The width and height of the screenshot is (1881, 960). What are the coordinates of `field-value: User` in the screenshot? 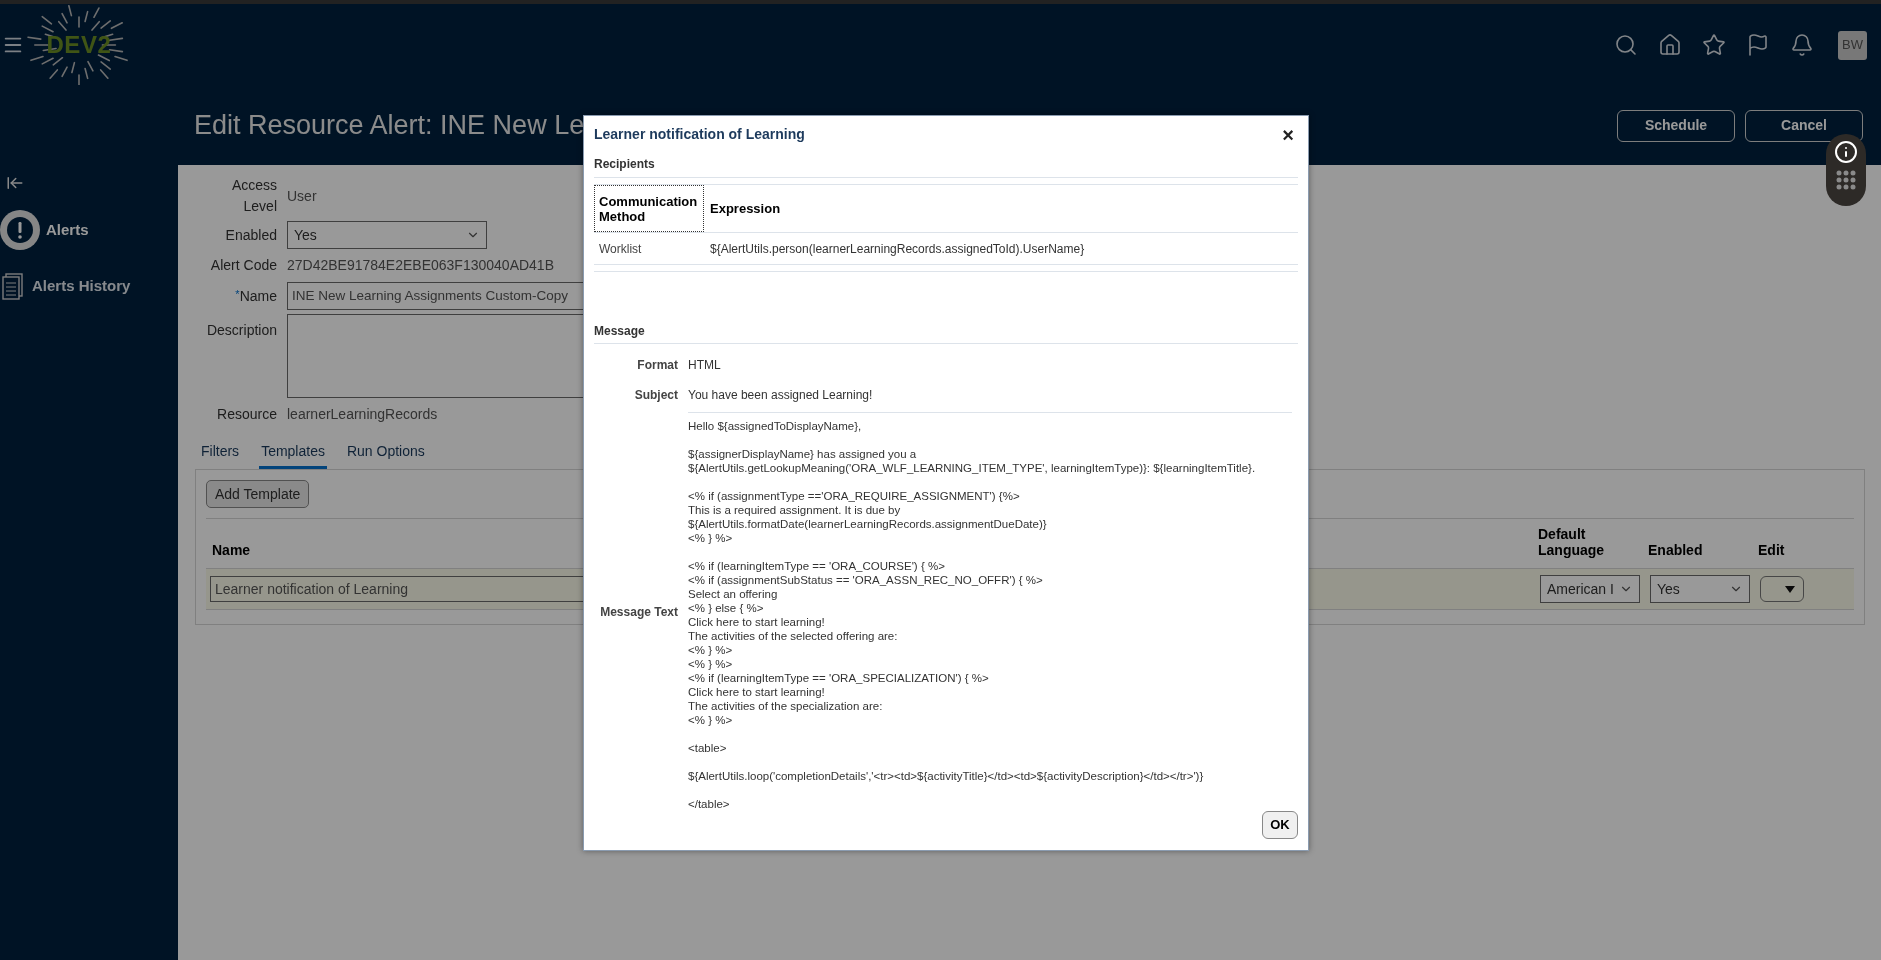 It's located at (302, 196).